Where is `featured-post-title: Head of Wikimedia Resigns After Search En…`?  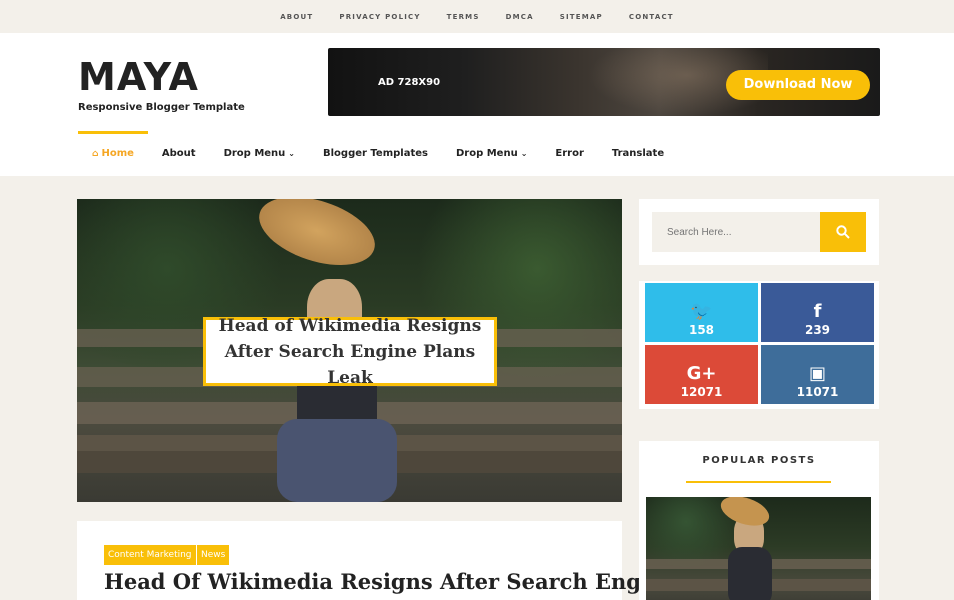
featured-post-title: Head of Wikimedia Resigns After Search En… is located at coordinates (350, 351).